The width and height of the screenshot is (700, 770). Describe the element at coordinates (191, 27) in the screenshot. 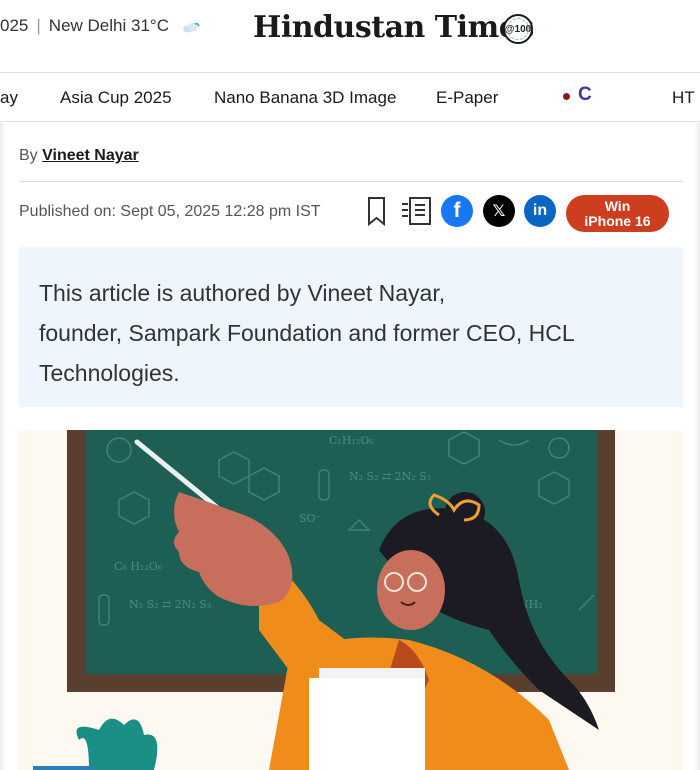

I see `weather-cloud-icon` at that location.